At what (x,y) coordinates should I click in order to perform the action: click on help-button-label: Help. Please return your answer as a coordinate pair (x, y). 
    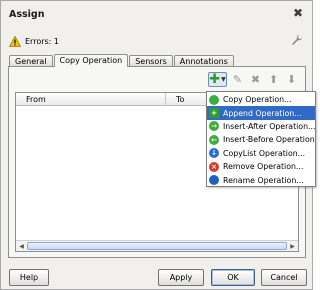
    Looking at the image, I should click on (29, 277).